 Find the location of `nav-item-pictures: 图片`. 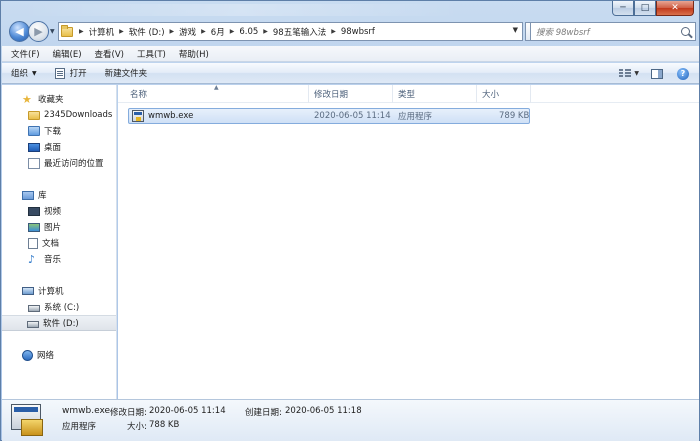

nav-item-pictures: 图片 is located at coordinates (59, 227).